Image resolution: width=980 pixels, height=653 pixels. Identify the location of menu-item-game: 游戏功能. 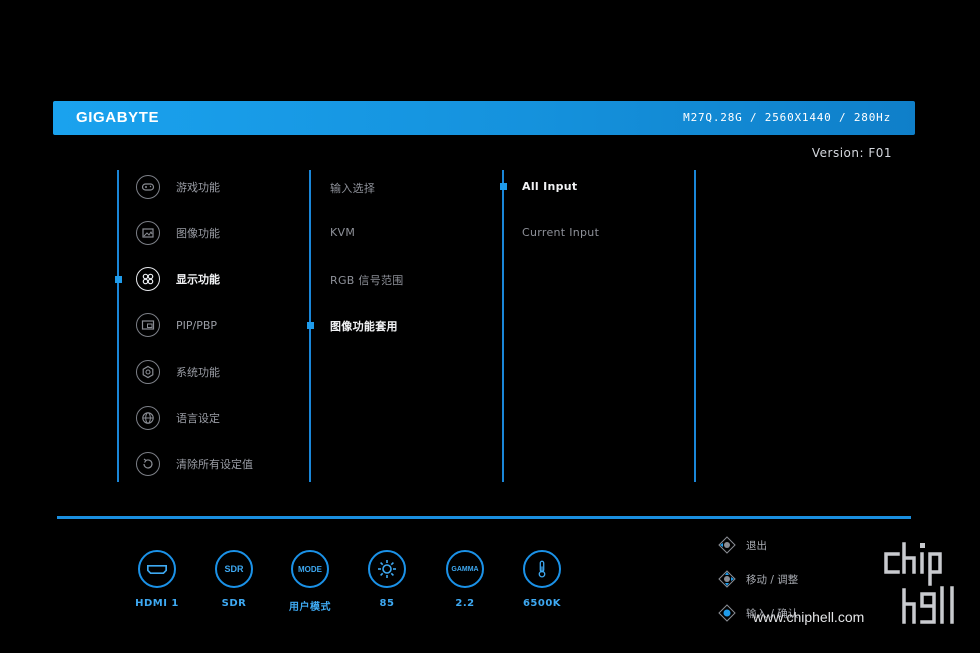
(178, 187).